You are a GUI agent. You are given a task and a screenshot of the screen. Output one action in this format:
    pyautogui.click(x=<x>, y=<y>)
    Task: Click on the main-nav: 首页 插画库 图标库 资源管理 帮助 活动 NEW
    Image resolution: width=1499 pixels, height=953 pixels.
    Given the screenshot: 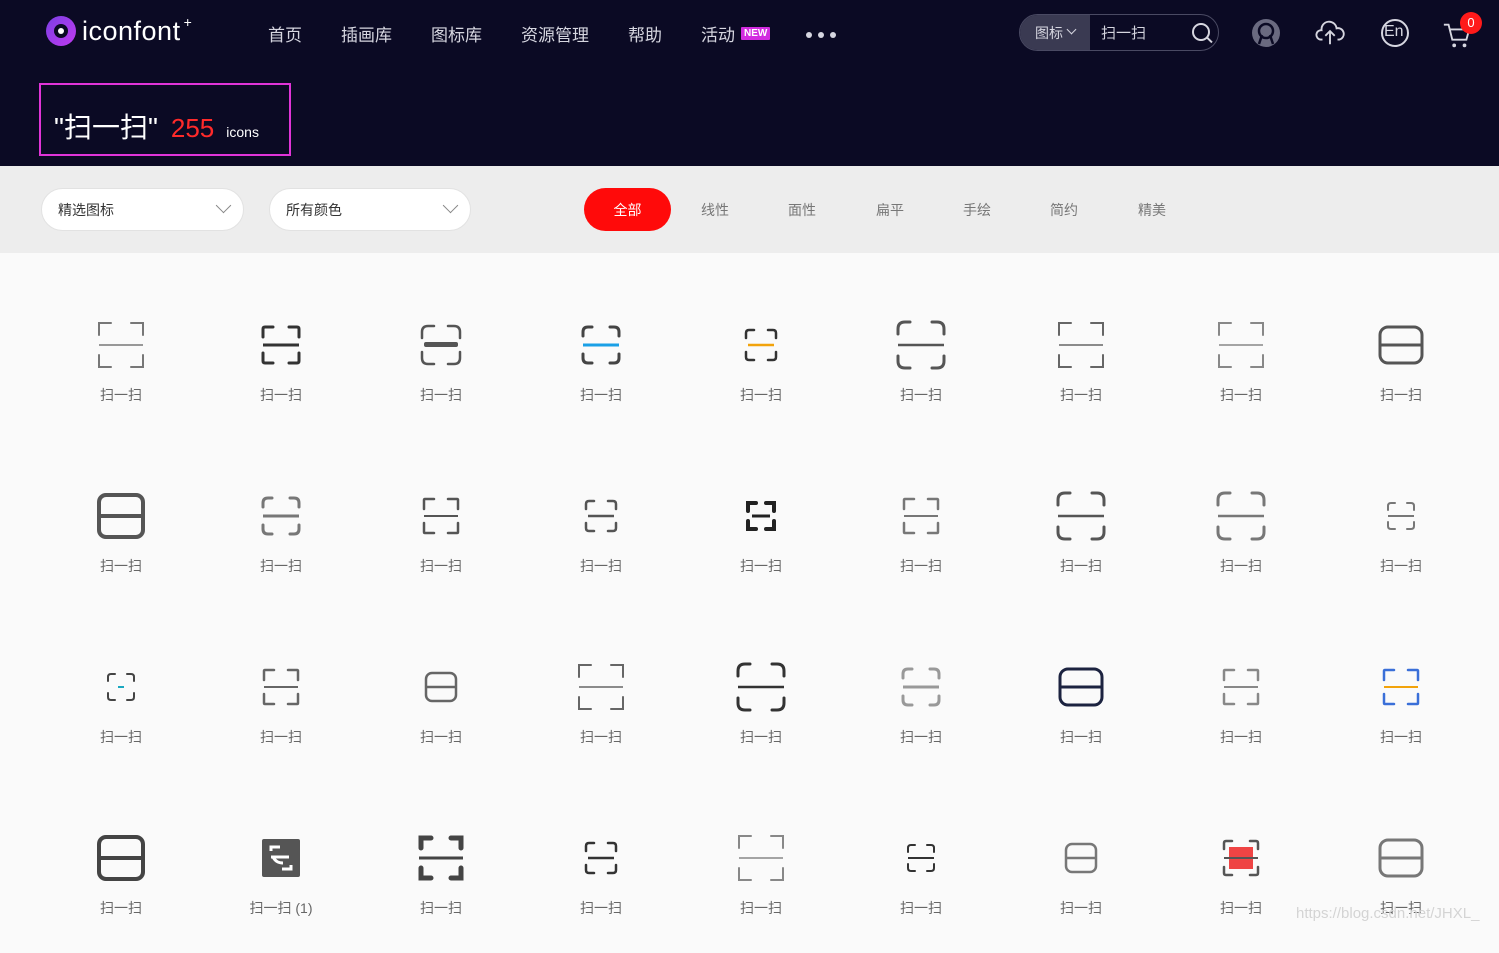 What is the action you would take?
    pyautogui.click(x=552, y=33)
    